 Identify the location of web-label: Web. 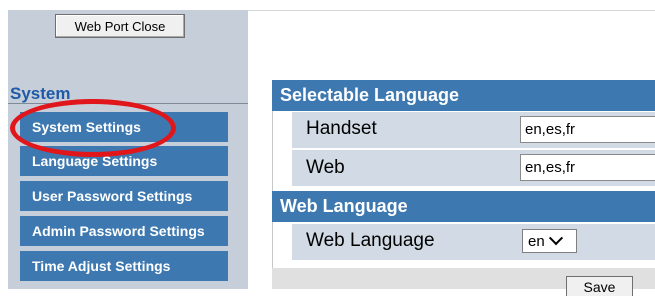
(325, 167).